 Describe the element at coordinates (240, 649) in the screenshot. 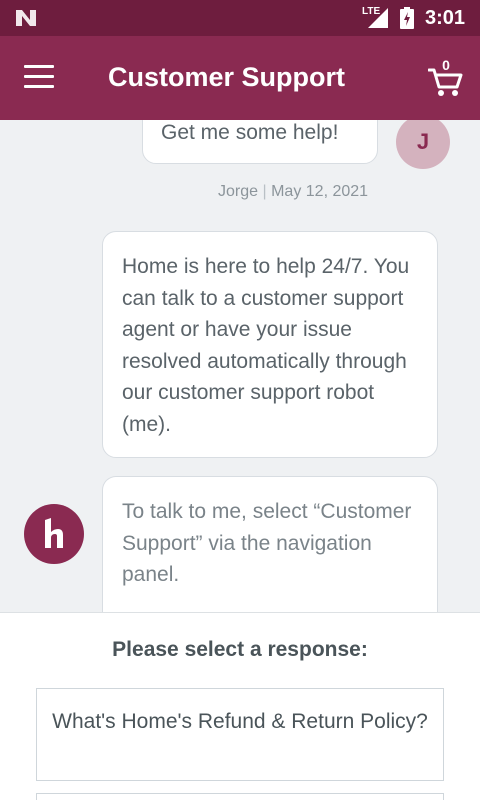

I see `response-prompt: Please select a response:` at that location.